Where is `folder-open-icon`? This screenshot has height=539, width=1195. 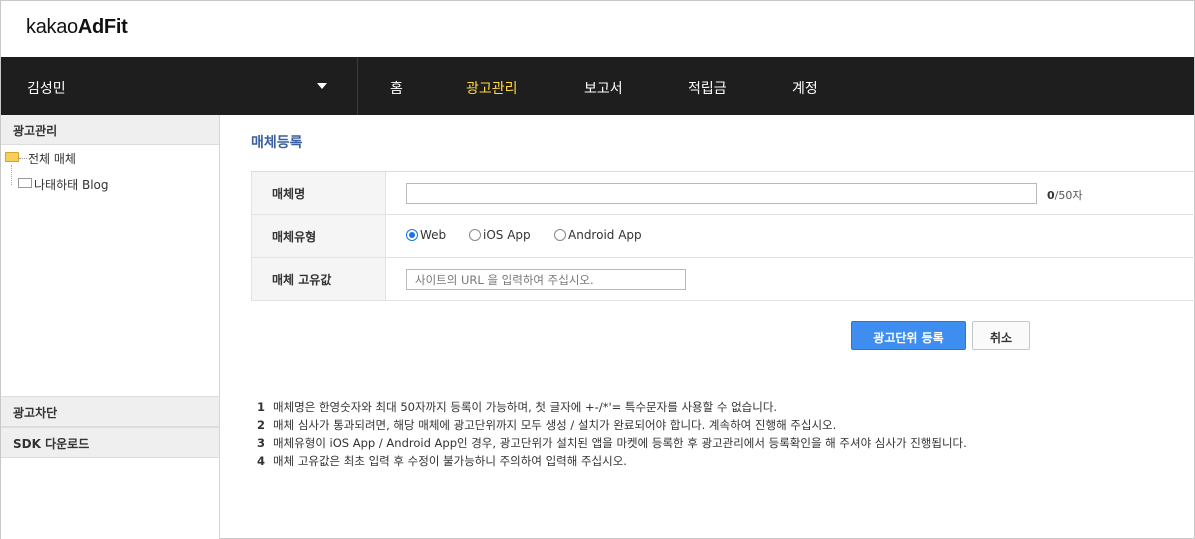 folder-open-icon is located at coordinates (12, 157).